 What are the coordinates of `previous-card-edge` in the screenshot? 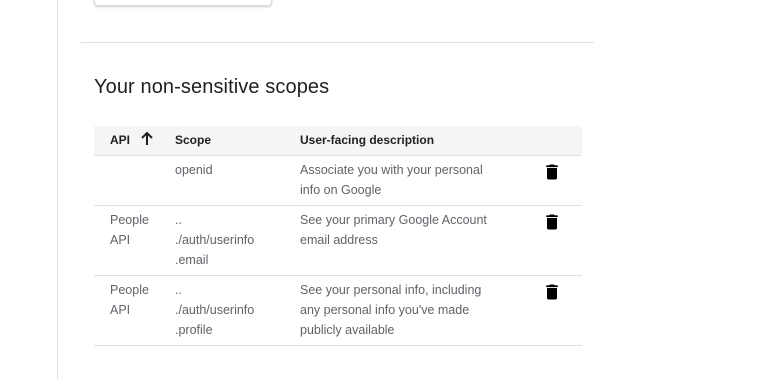 It's located at (183, 3).